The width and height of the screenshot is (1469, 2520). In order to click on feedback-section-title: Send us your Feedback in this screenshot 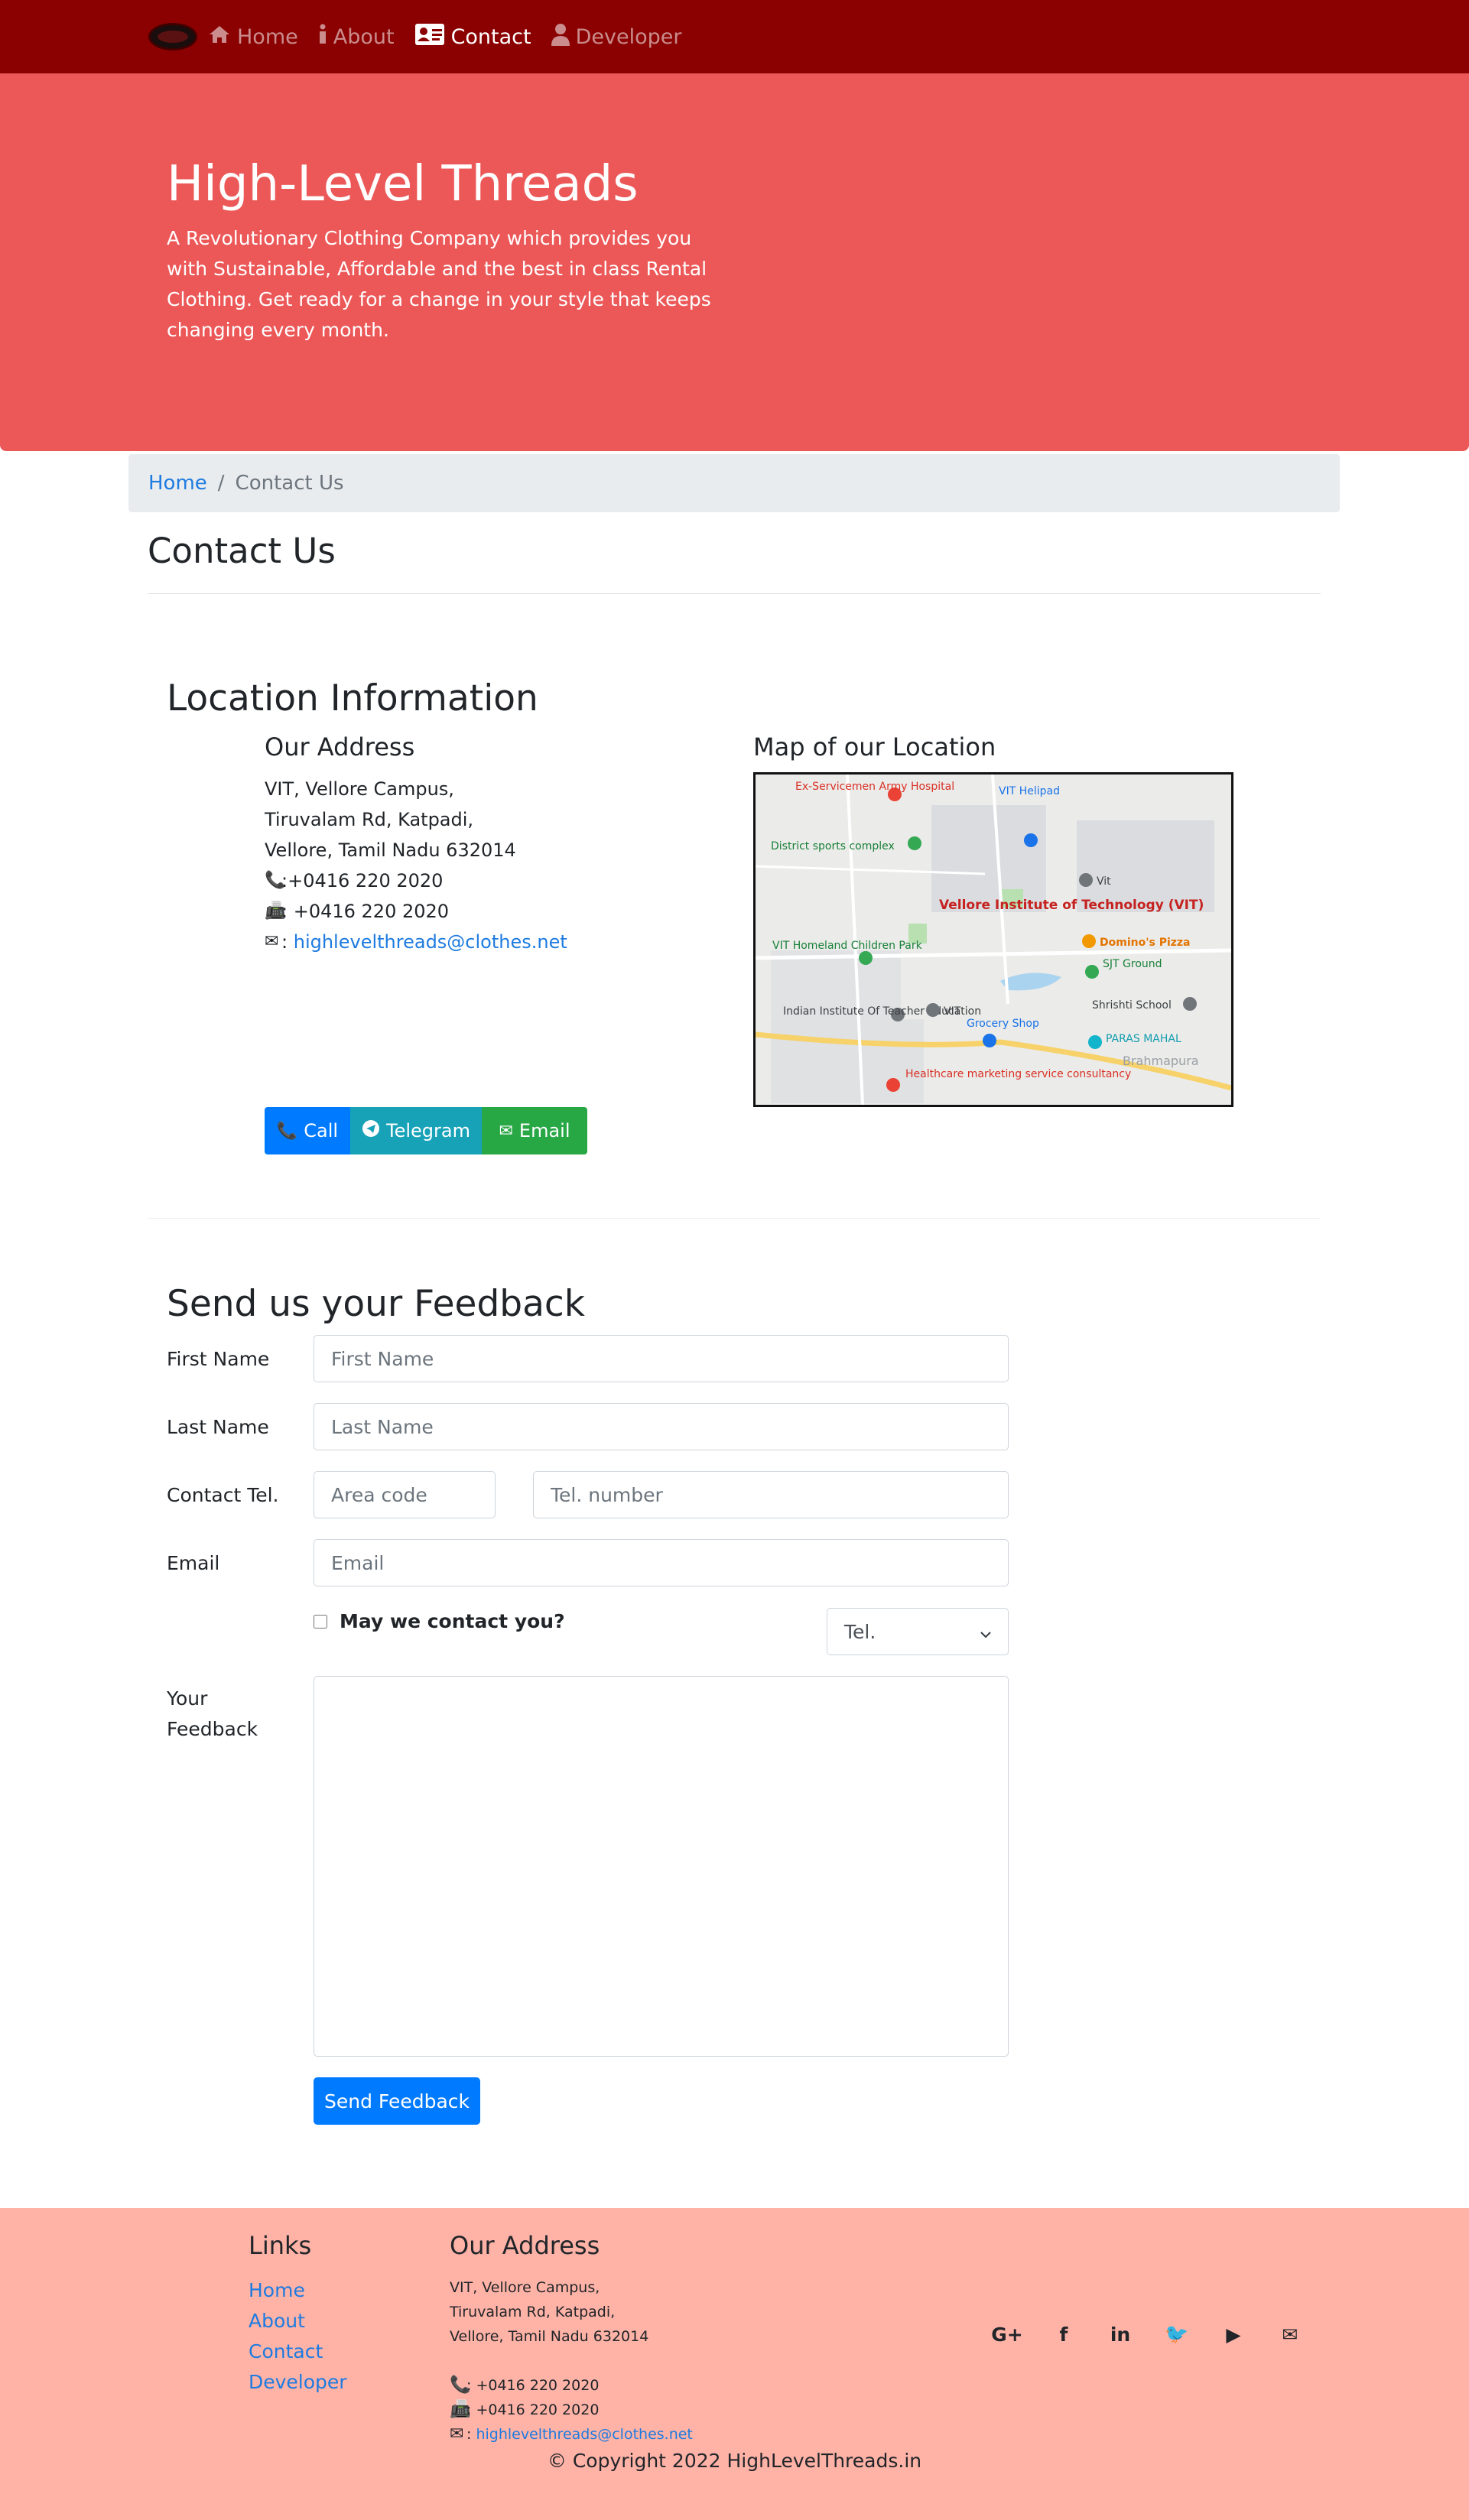, I will do `click(376, 1304)`.